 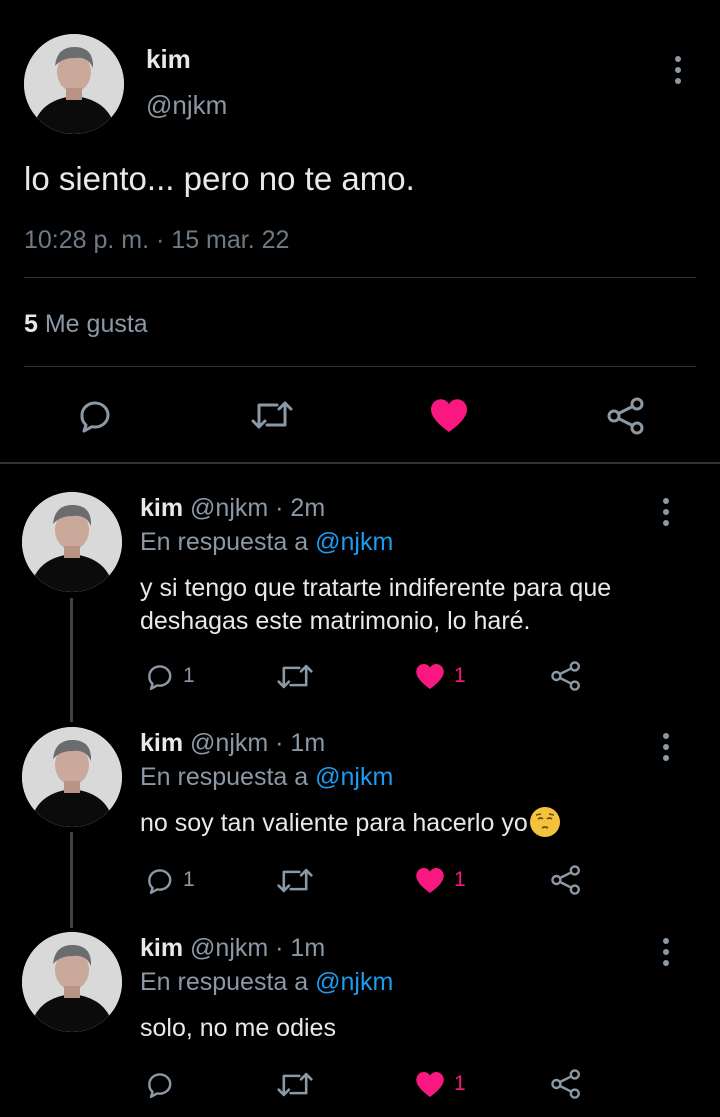 What do you see at coordinates (544, 822) in the screenshot?
I see `pensive-face-emoji` at bounding box center [544, 822].